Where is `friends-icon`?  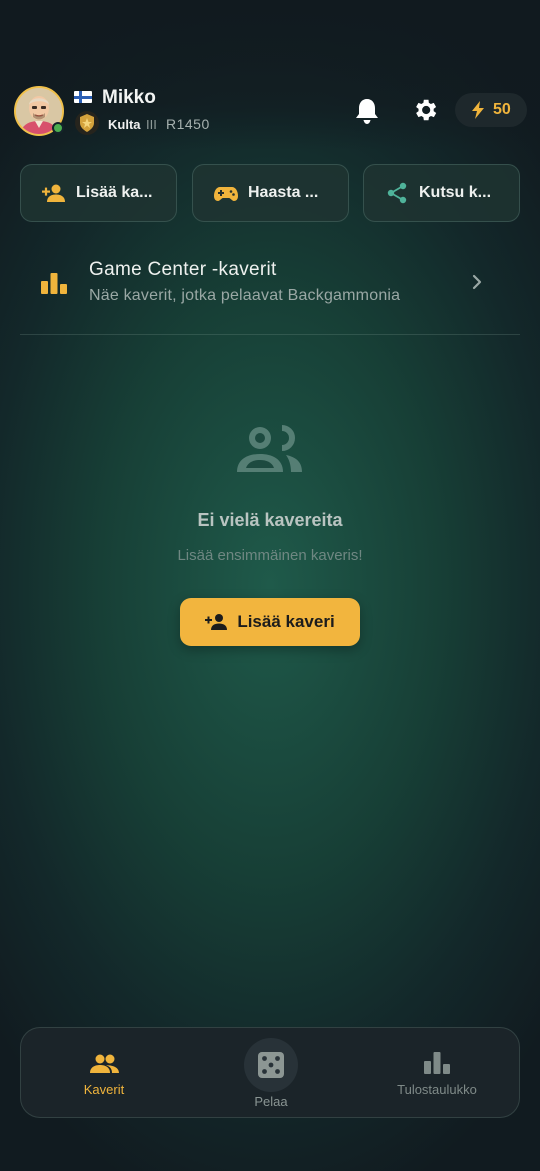
friends-icon is located at coordinates (104, 1063).